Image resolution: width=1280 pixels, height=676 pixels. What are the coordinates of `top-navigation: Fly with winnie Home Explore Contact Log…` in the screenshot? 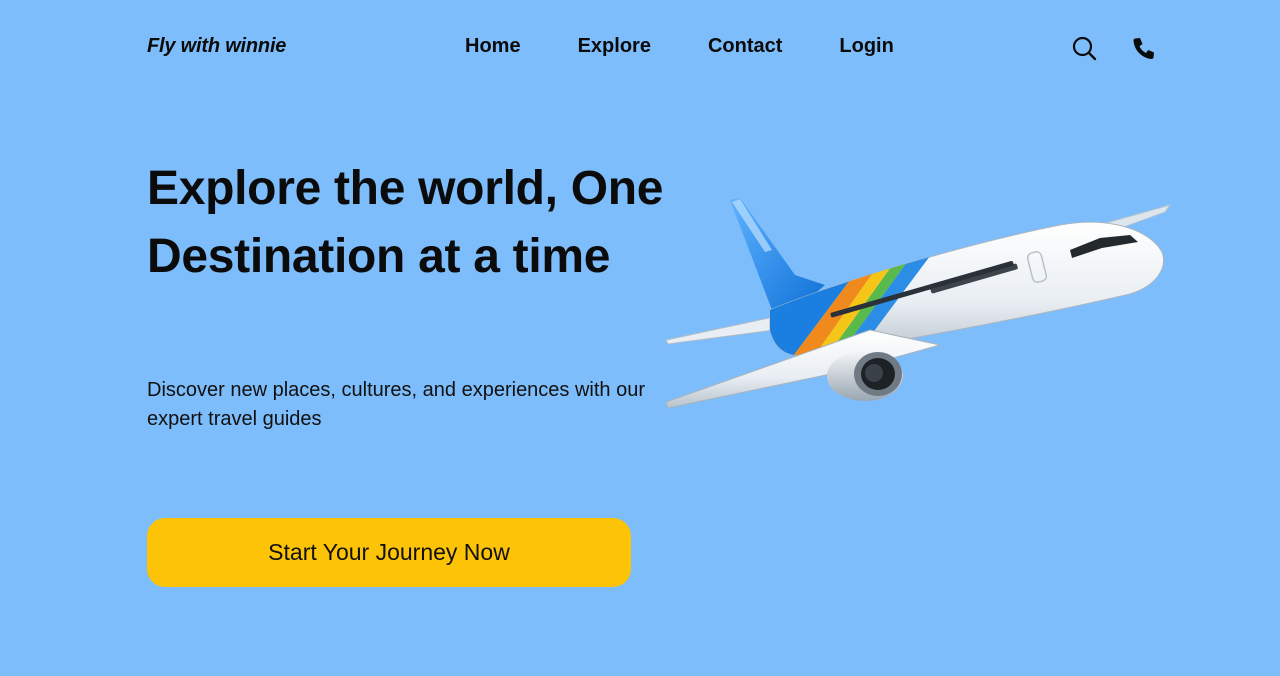 It's located at (640, 48).